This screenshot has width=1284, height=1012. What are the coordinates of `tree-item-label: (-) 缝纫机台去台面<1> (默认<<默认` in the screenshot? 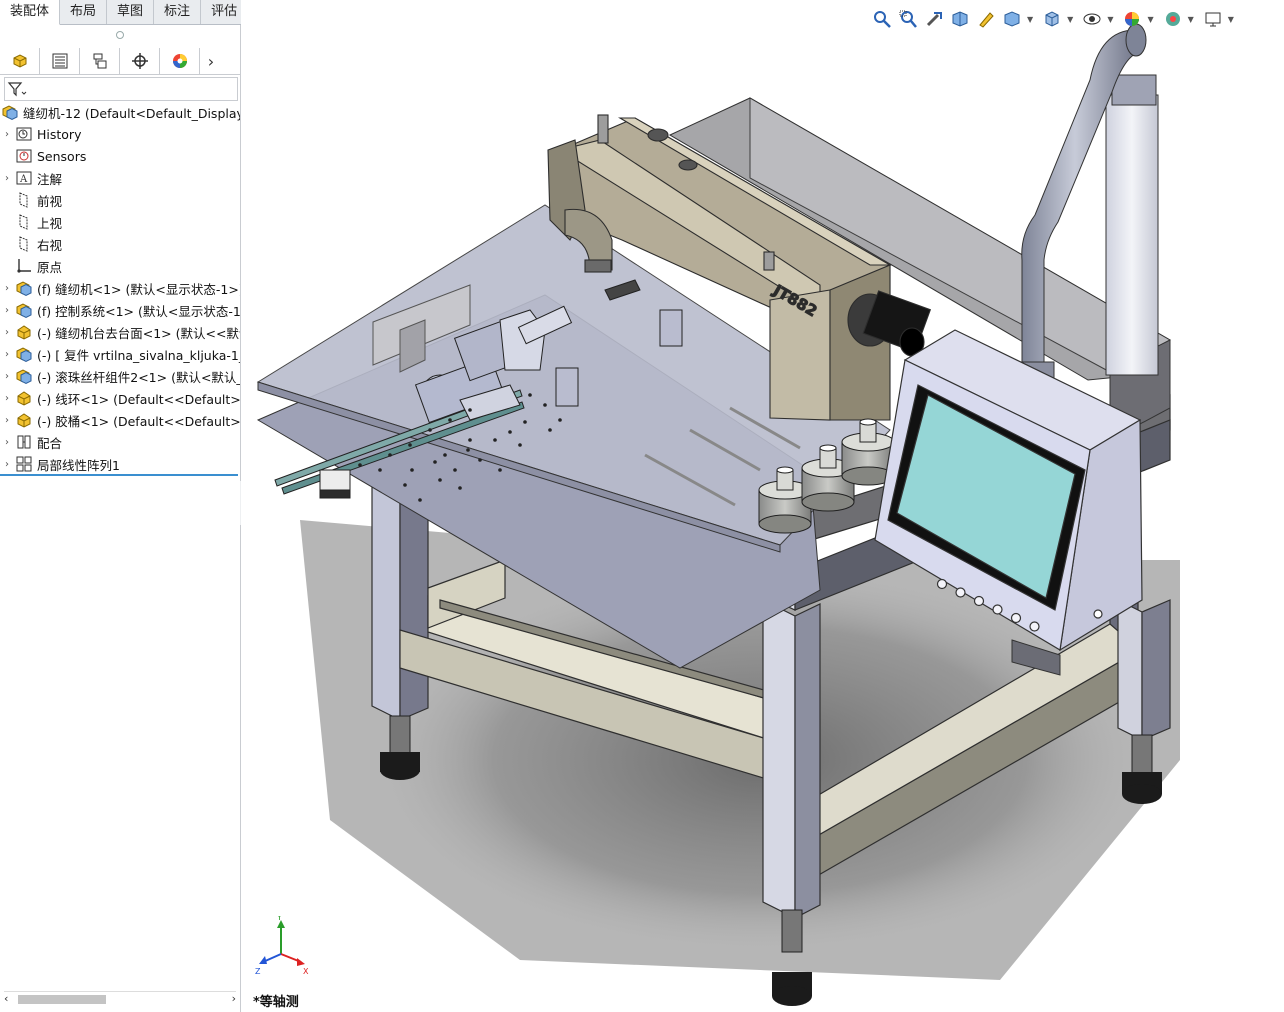 It's located at (138, 333).